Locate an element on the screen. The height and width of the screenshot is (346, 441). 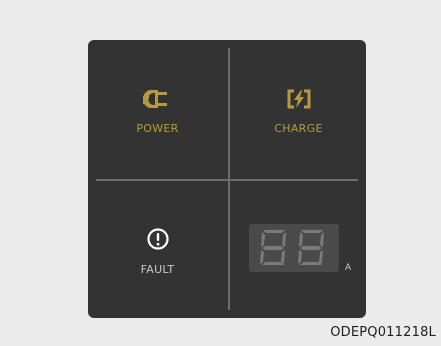
alert-circle-icon is located at coordinates (157, 239).